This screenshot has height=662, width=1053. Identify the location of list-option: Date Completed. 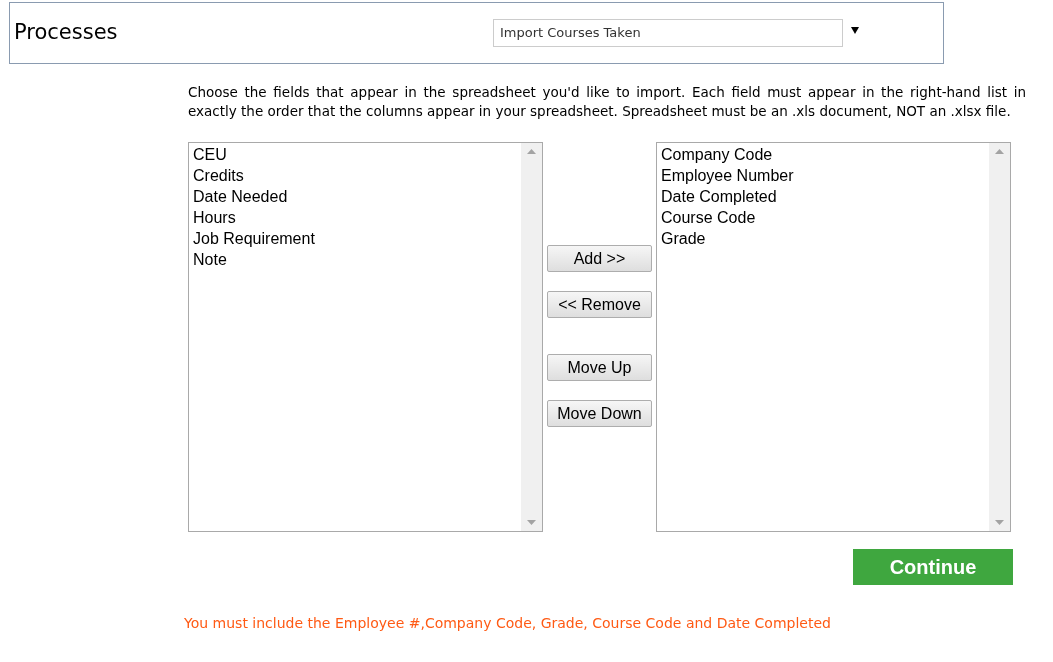
(825, 196).